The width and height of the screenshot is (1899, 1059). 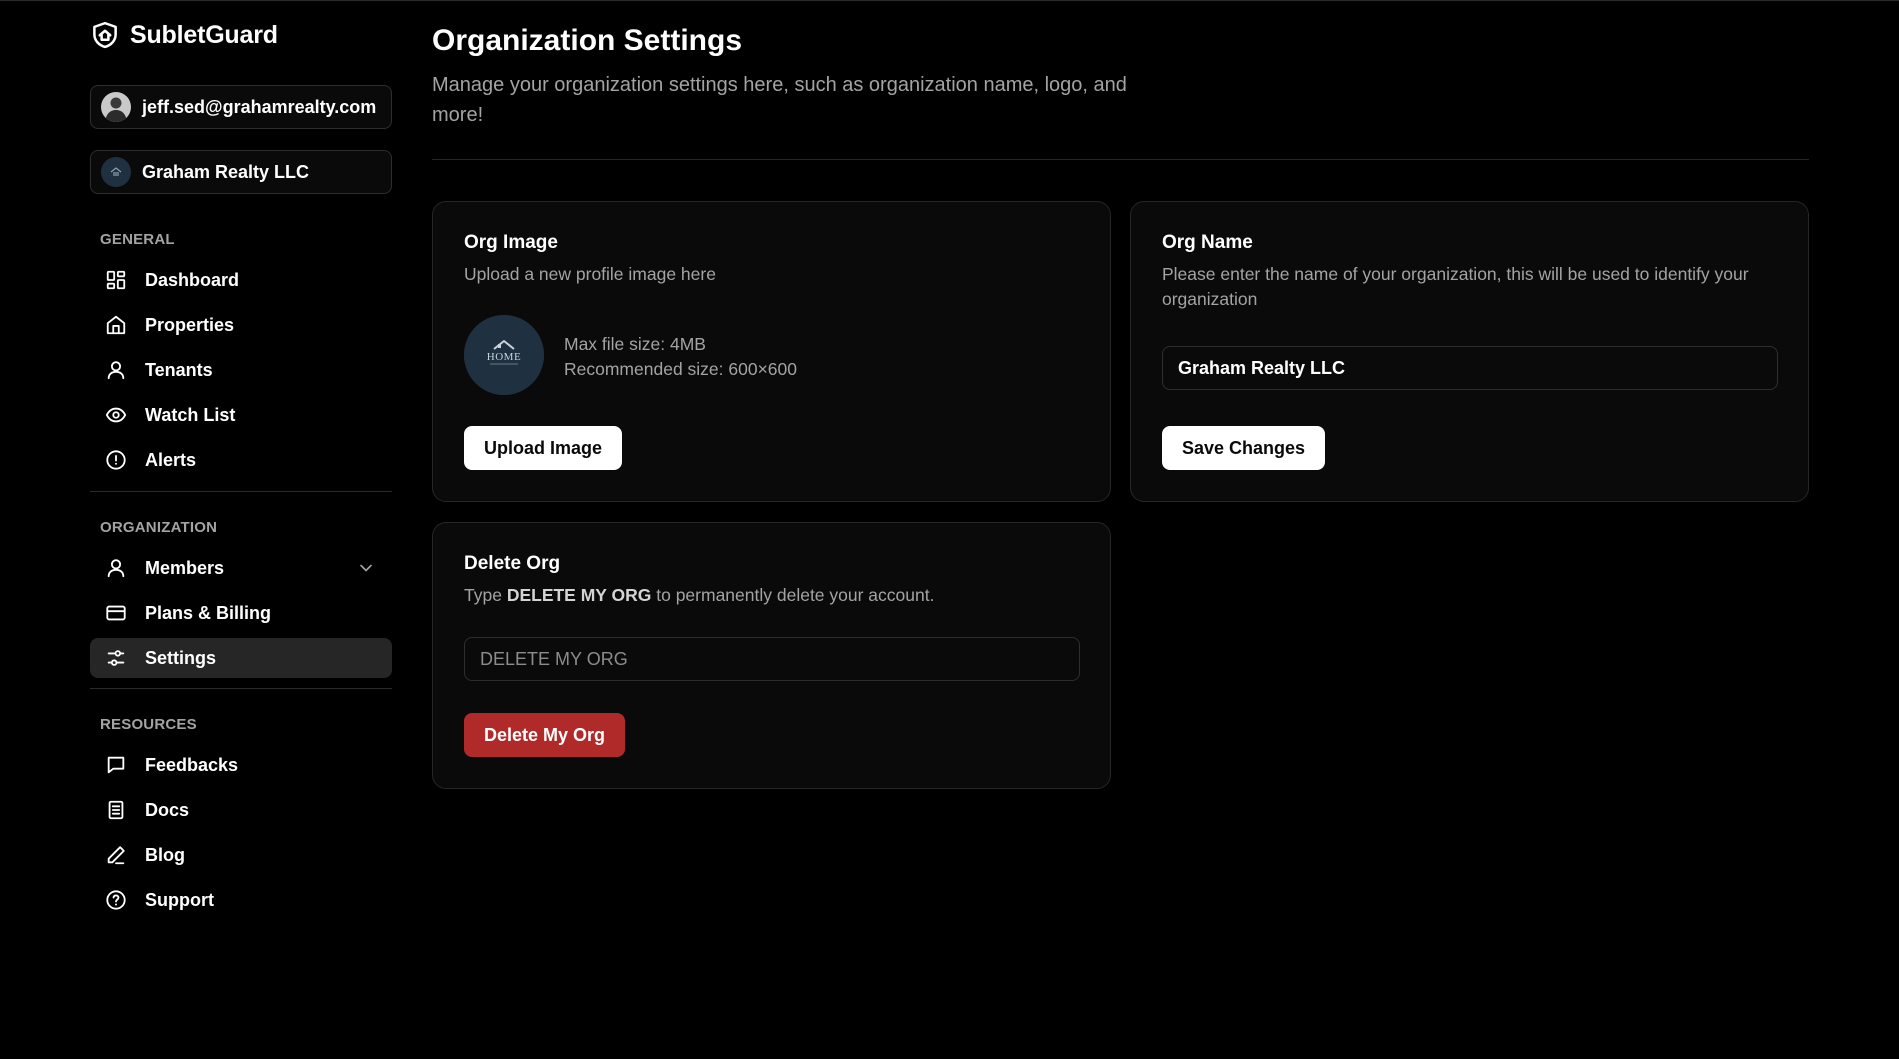 What do you see at coordinates (116, 460) in the screenshot?
I see `alert-circle-icon` at bounding box center [116, 460].